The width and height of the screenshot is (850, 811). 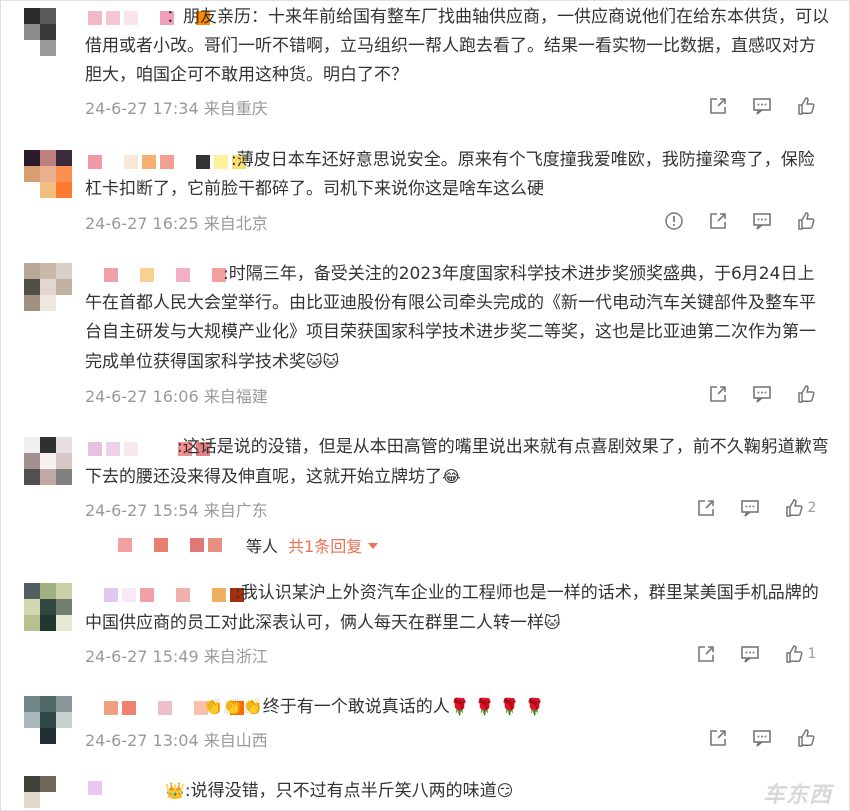 I want to click on like-count: 2, so click(x=812, y=508).